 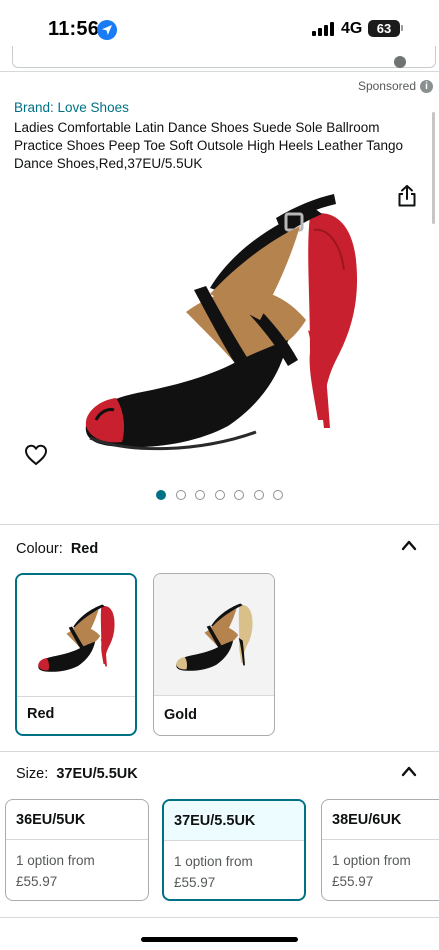 I want to click on search-bar-edge, so click(x=224, y=57).